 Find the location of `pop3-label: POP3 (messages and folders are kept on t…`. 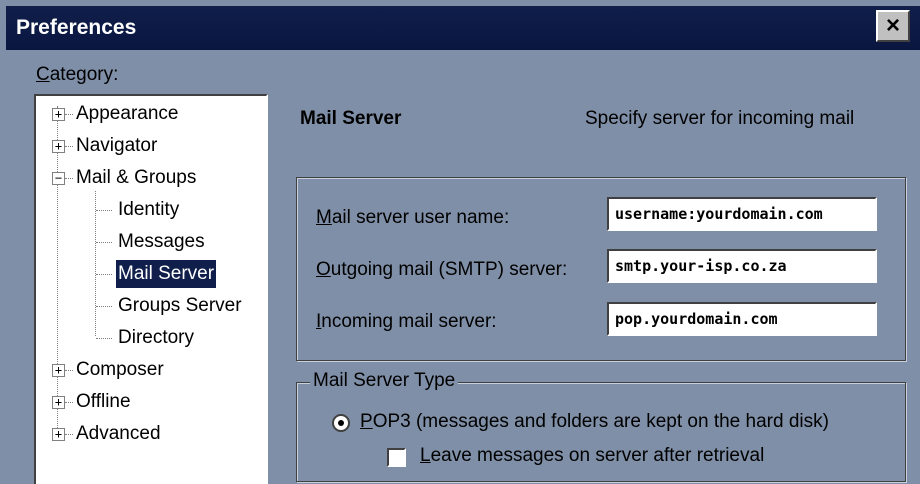

pop3-label: POP3 (messages and folders are kept on t… is located at coordinates (594, 422).